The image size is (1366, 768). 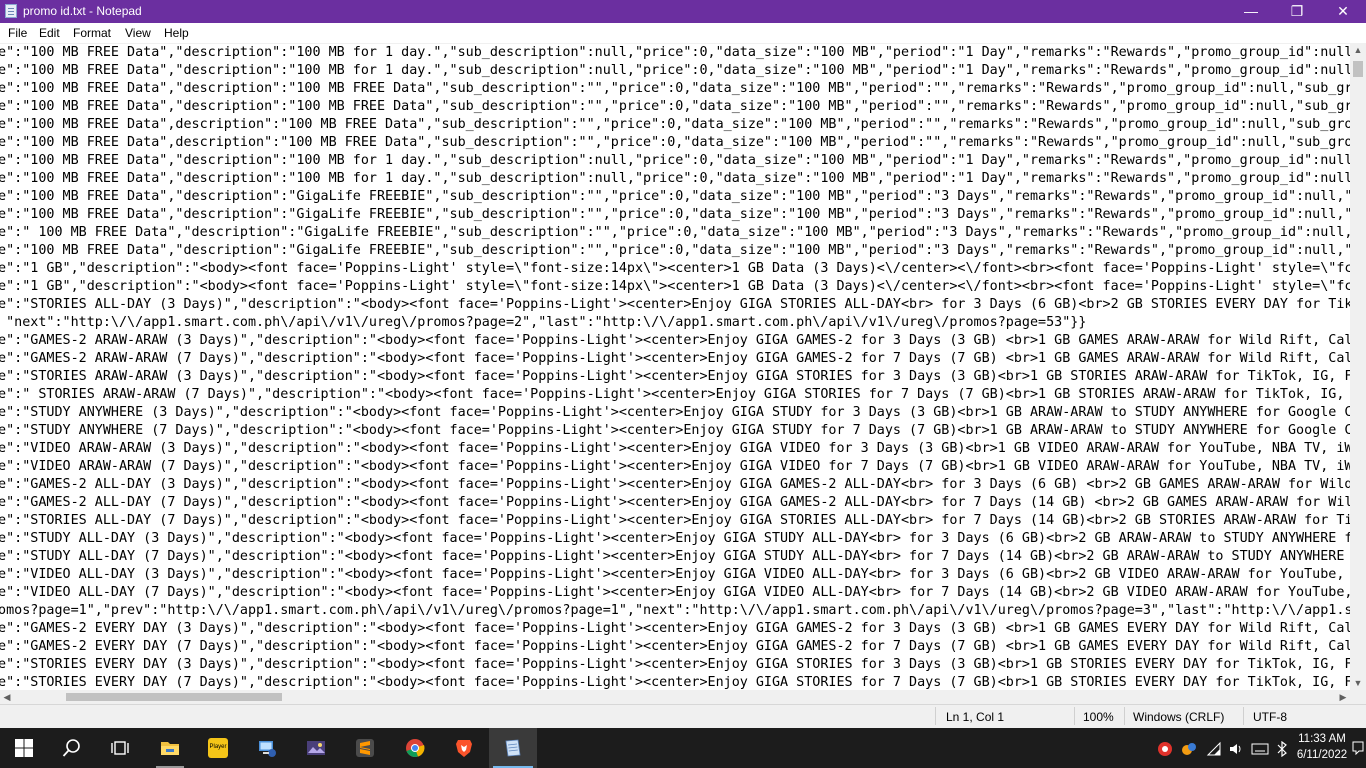 I want to click on menu-view: View, so click(x=138, y=33).